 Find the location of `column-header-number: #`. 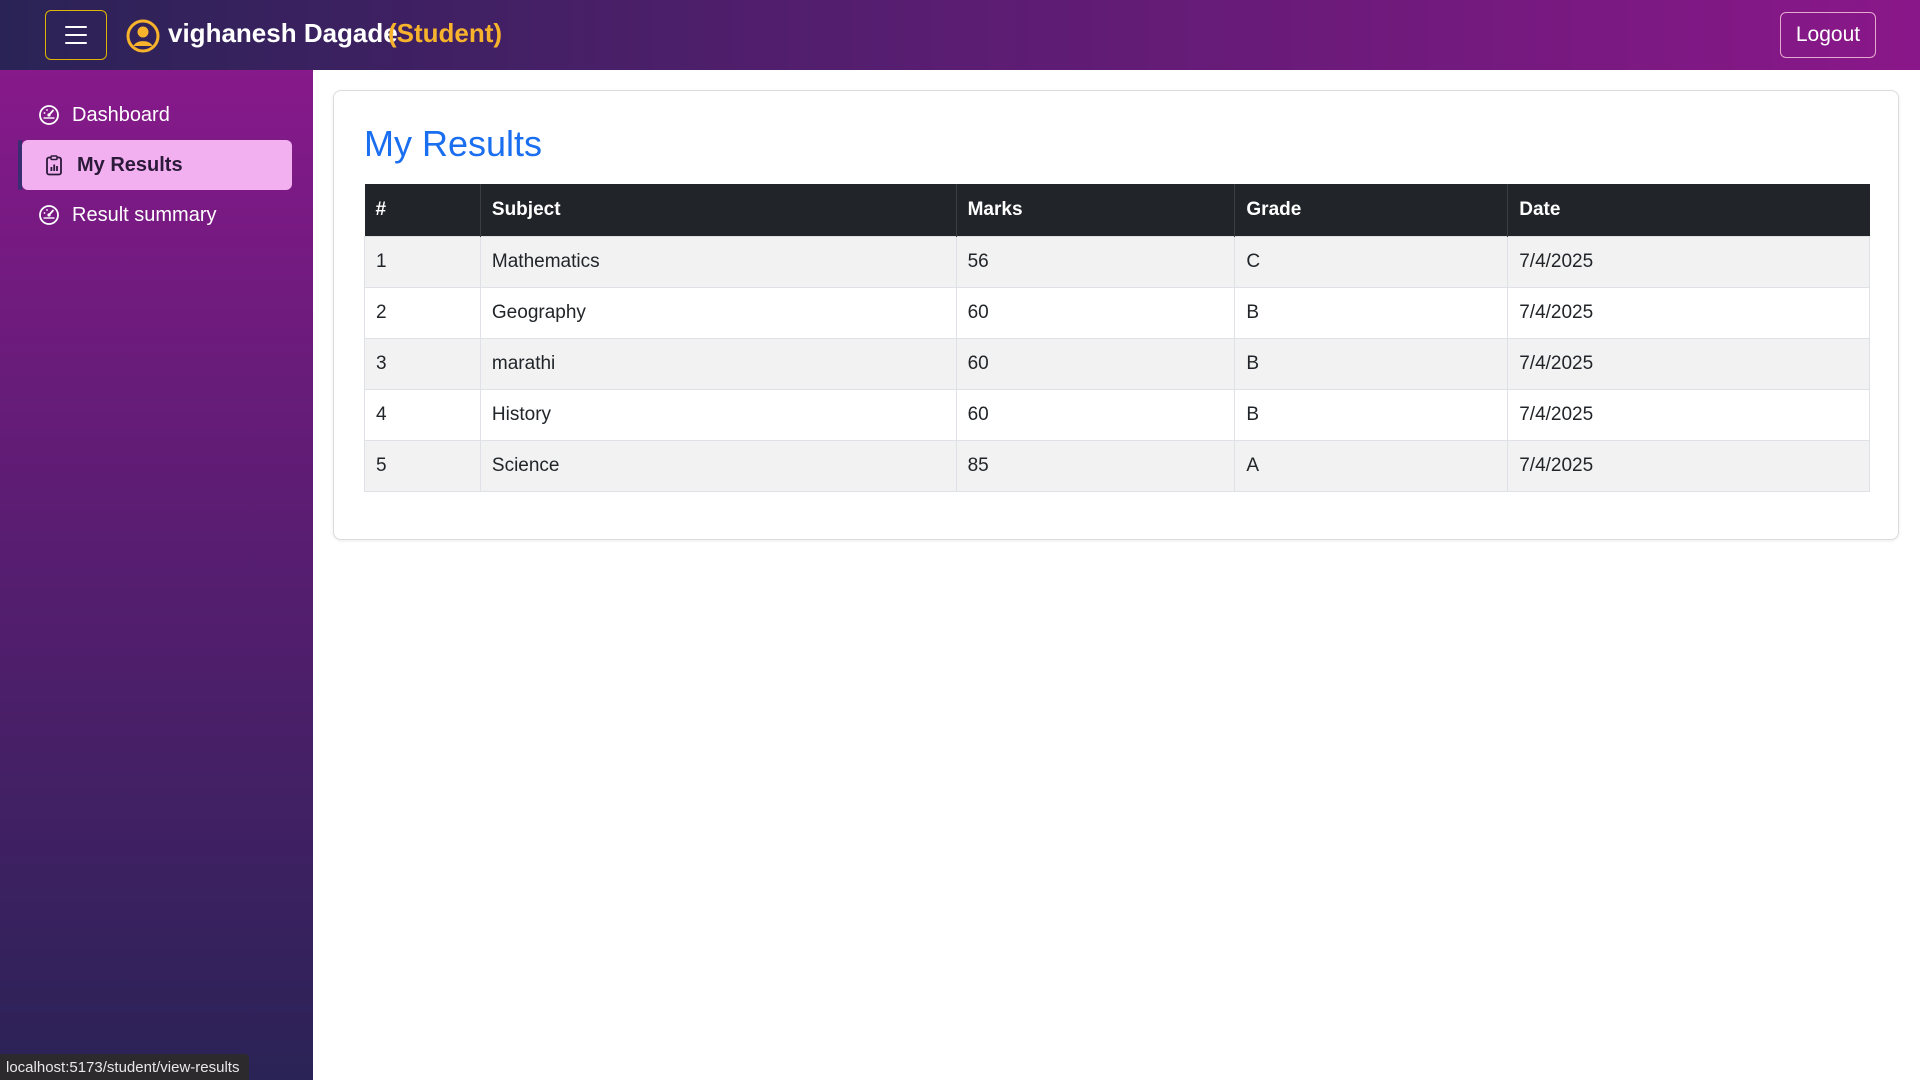

column-header-number: # is located at coordinates (422, 210).